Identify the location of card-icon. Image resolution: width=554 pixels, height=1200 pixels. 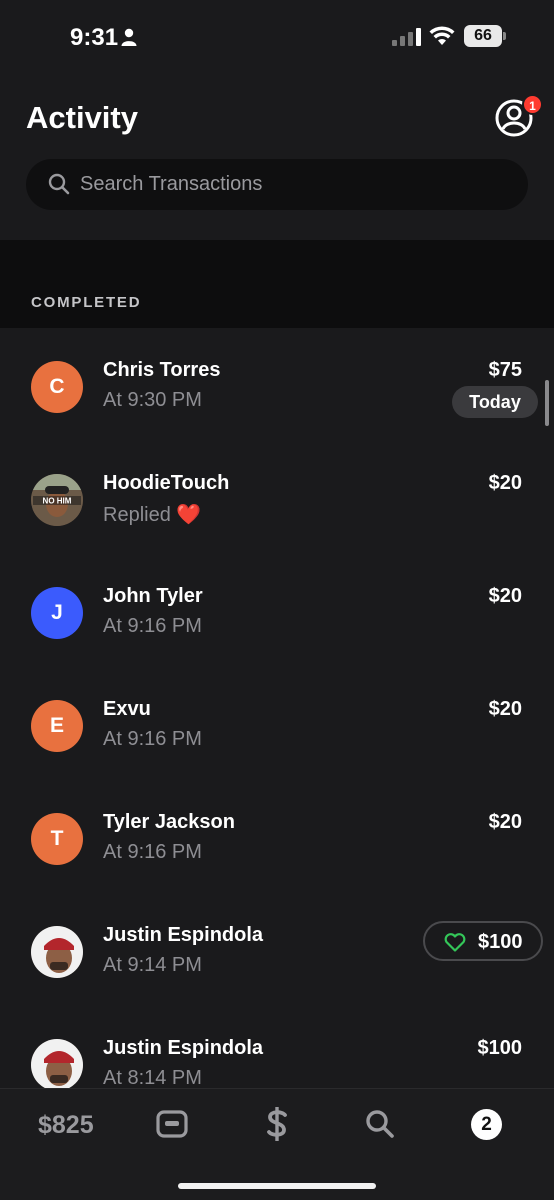
(172, 1124).